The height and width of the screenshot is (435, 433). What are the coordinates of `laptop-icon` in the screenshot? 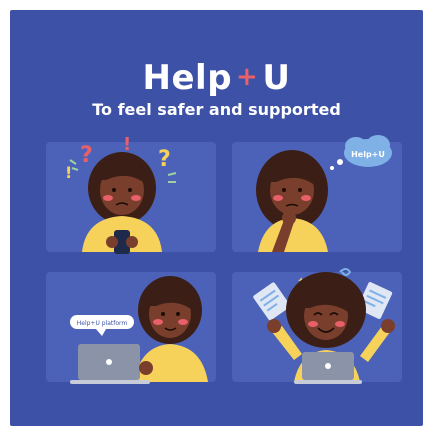 It's located at (328, 368).